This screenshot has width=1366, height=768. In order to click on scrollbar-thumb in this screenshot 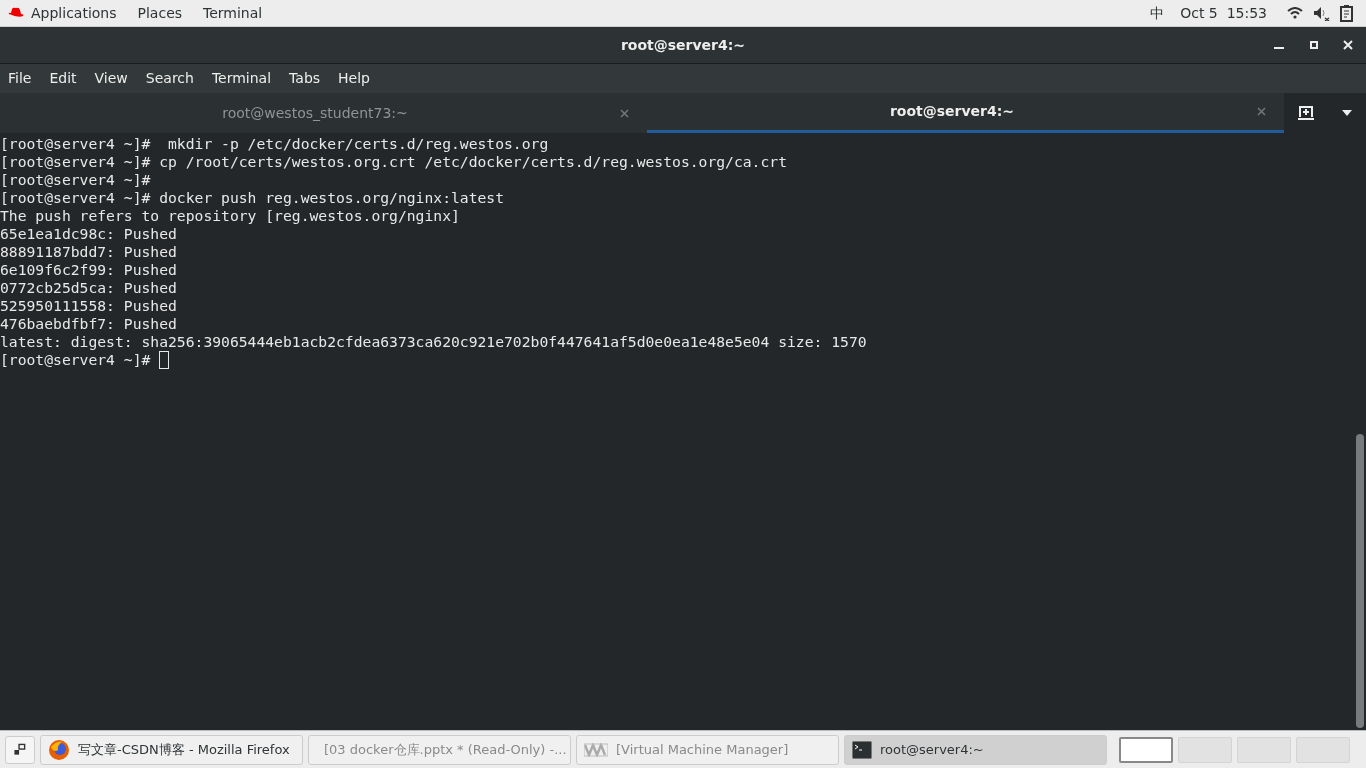, I will do `click(1360, 581)`.